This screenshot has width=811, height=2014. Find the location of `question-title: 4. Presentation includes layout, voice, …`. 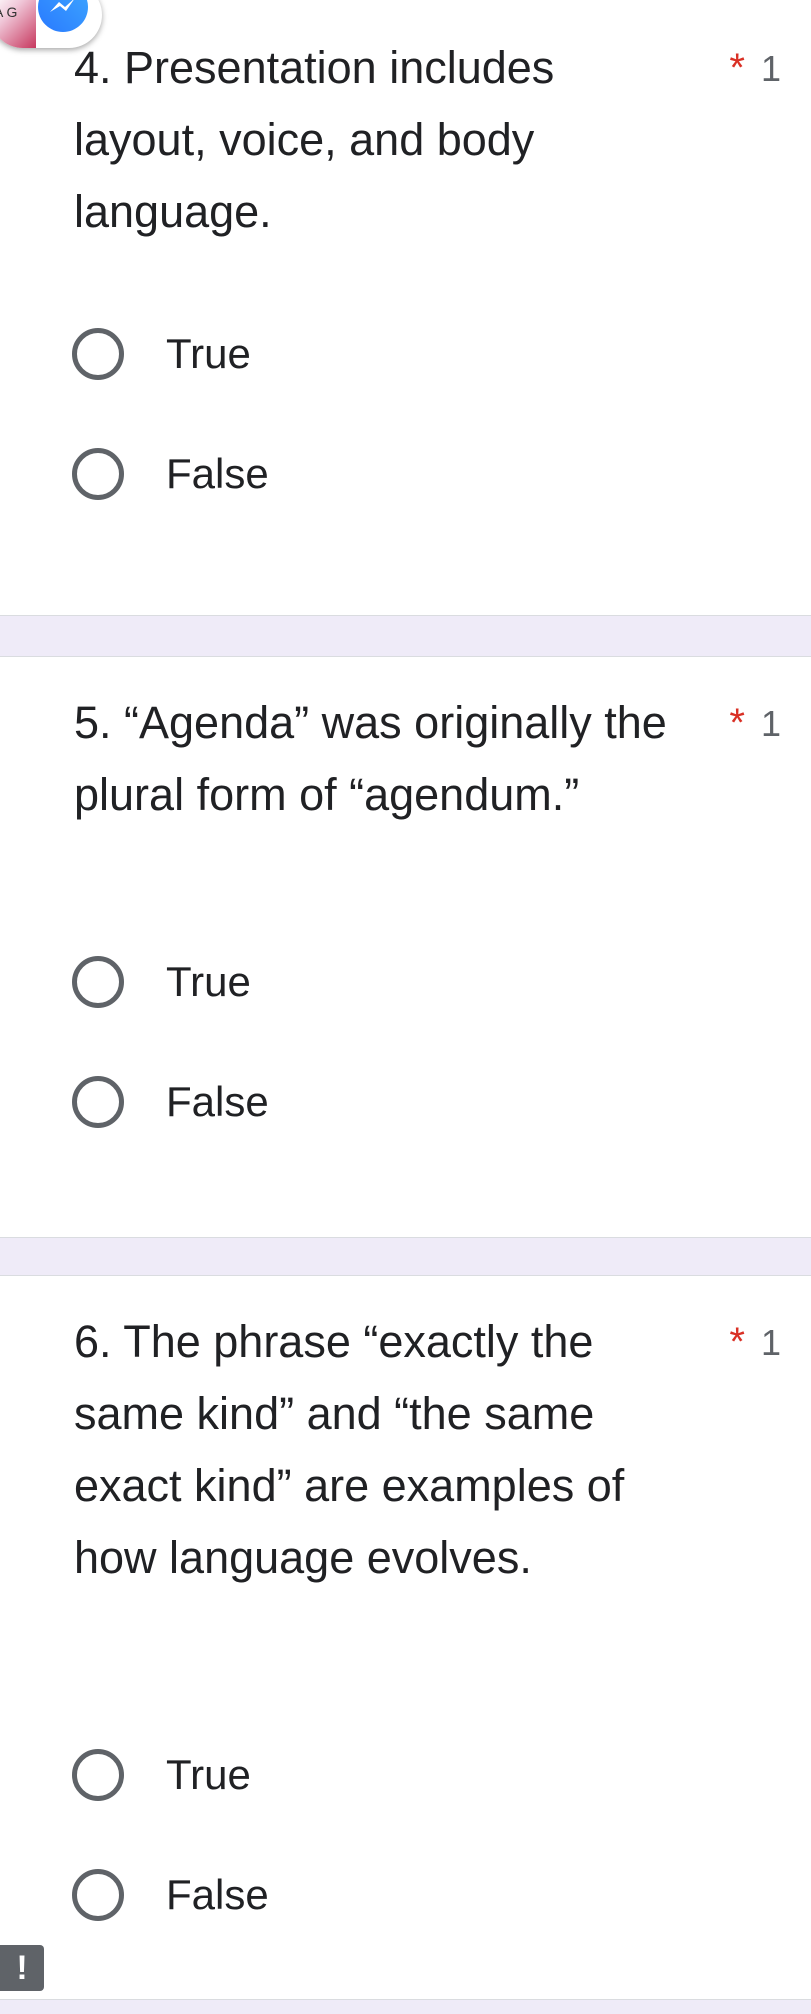

question-title: 4. Presentation includes layout, voice, … is located at coordinates (314, 139).